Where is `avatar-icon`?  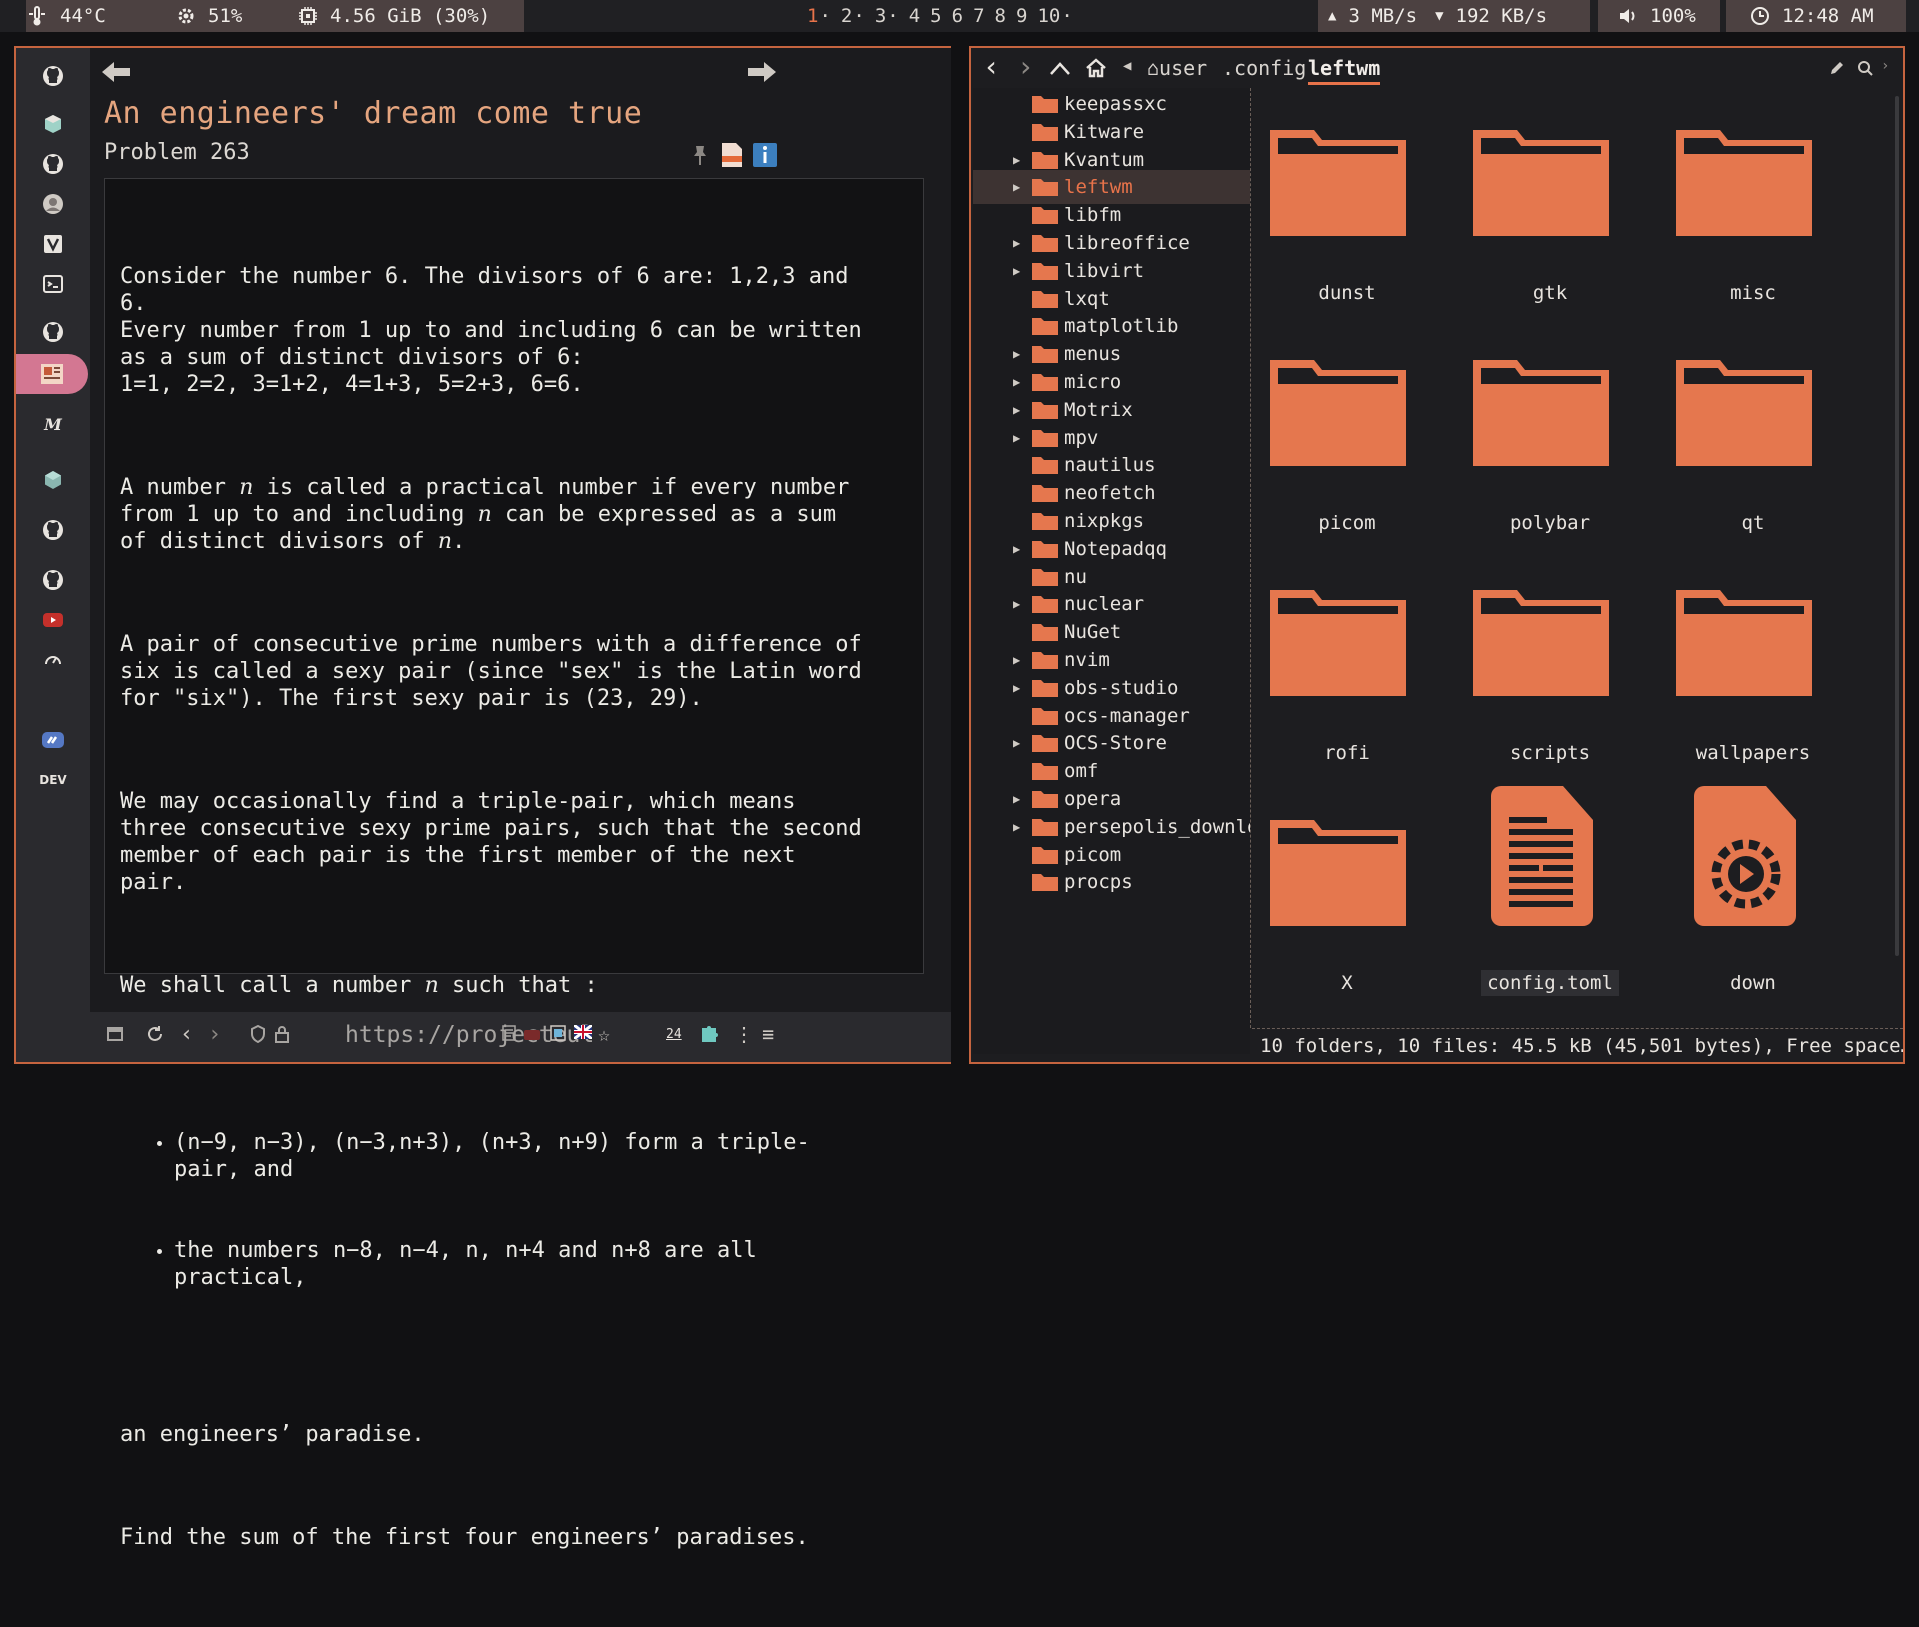
avatar-icon is located at coordinates (53, 204).